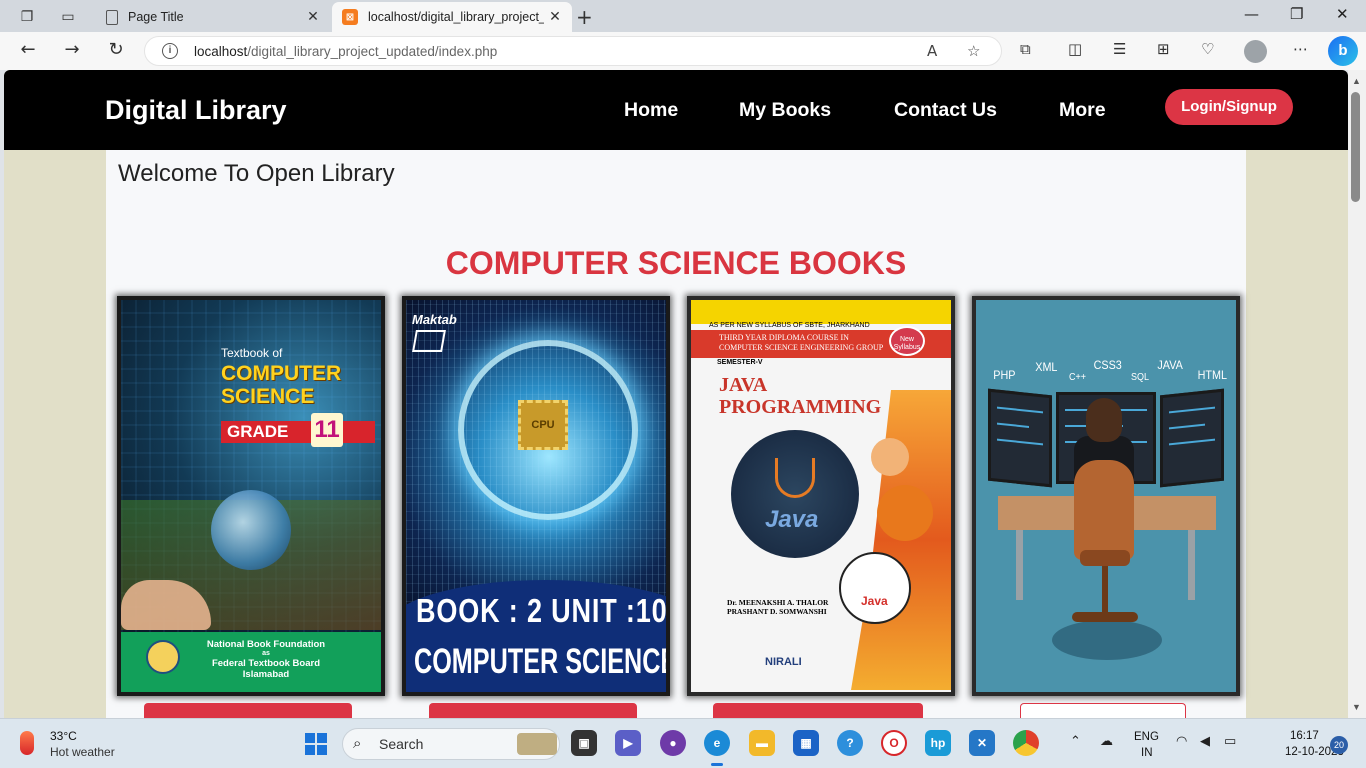 Image resolution: width=1366 pixels, height=768 pixels. Describe the element at coordinates (68, 17) in the screenshot. I see `tab-actions-icon: ▭` at that location.